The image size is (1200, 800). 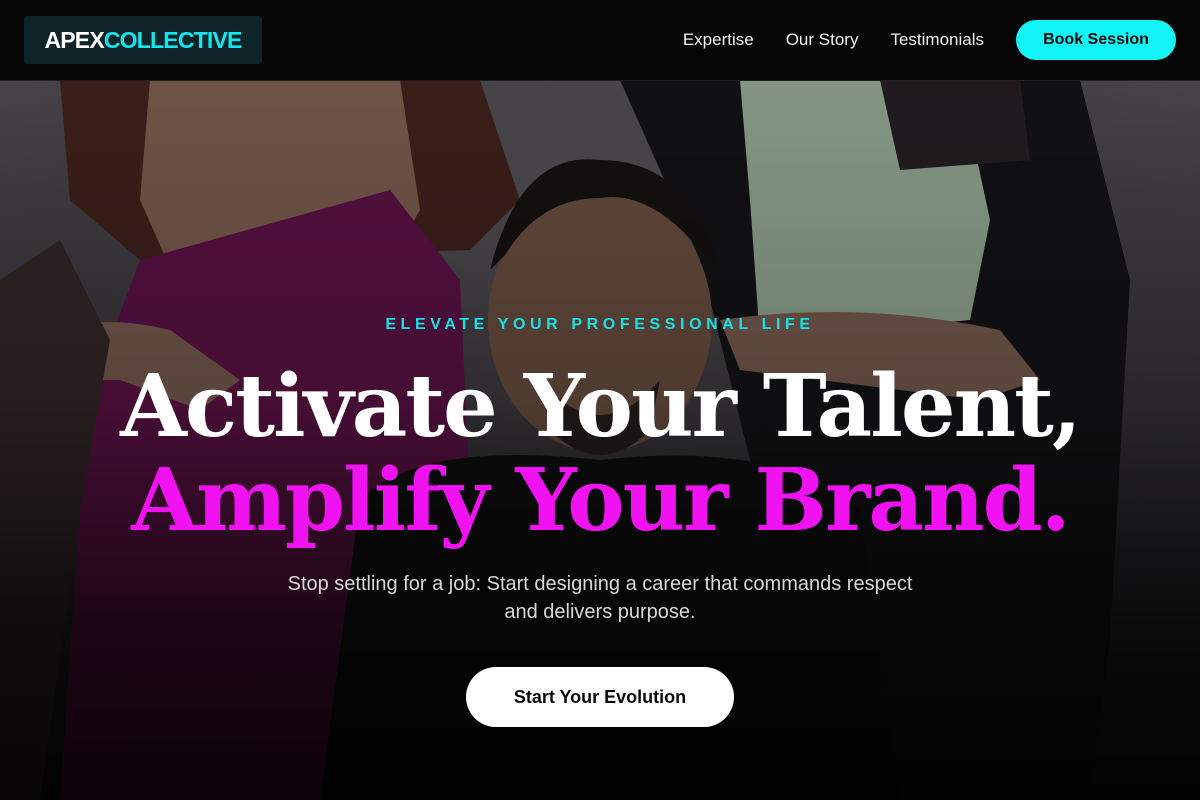 I want to click on start-evolution-button: Start Your Evolution, so click(x=600, y=697).